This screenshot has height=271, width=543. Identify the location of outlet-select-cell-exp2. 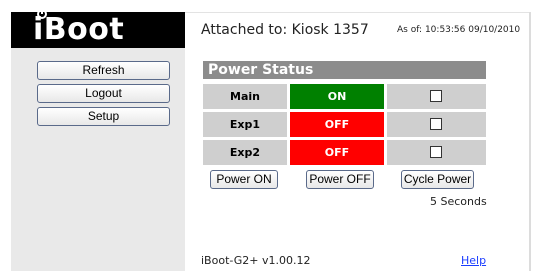
(436, 152).